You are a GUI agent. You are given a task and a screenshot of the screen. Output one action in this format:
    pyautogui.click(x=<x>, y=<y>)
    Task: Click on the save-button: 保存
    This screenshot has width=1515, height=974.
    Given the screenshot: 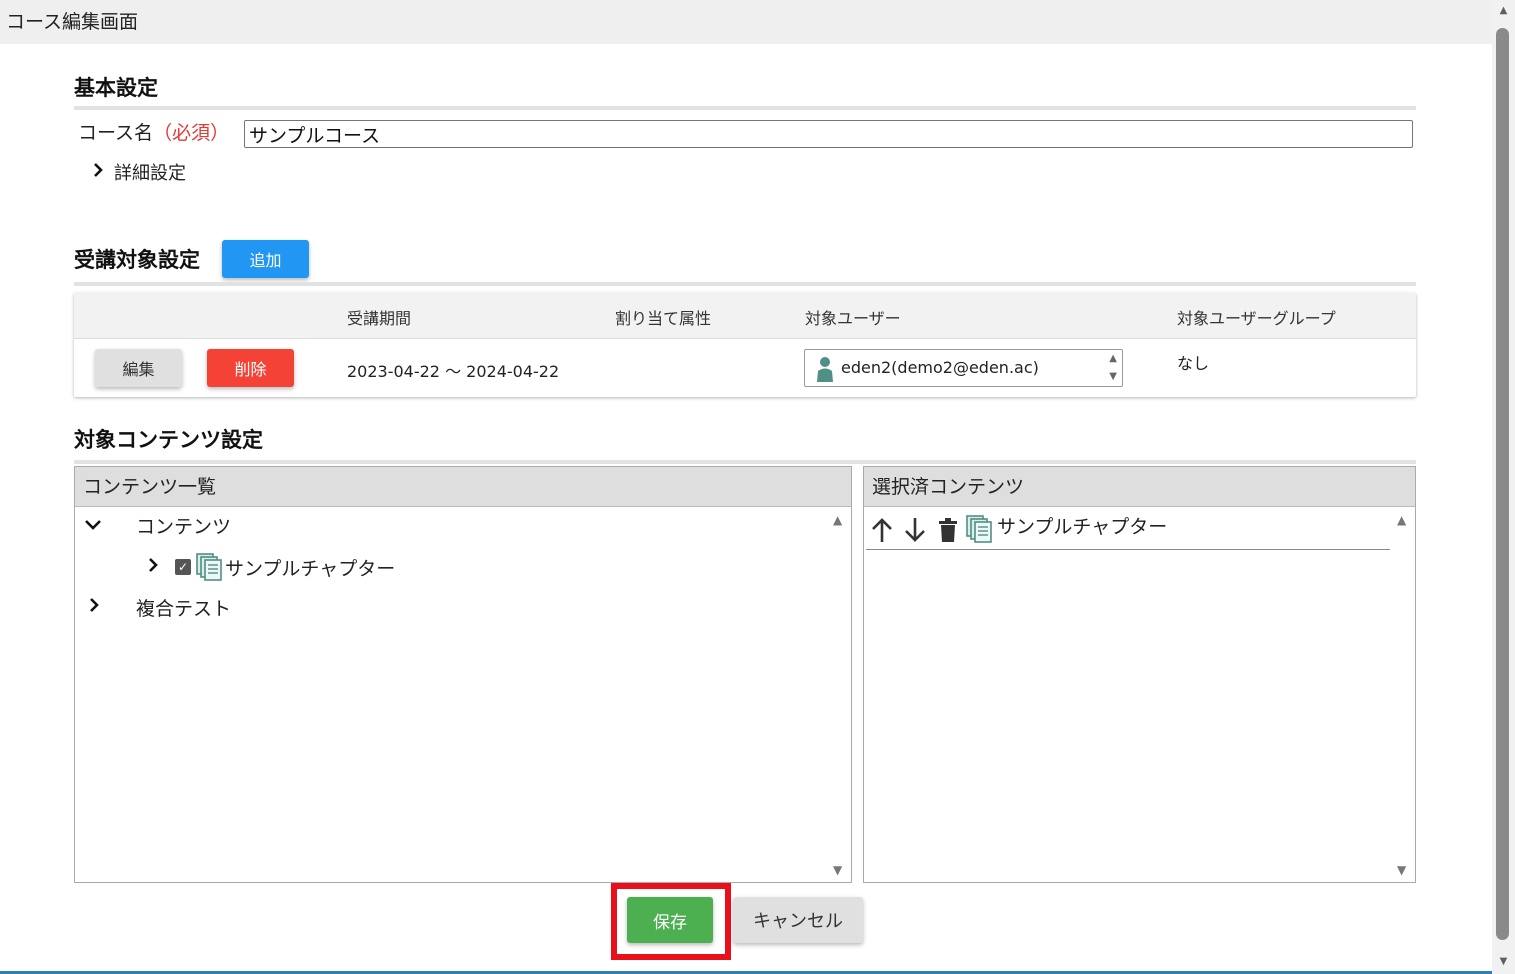 What is the action you would take?
    pyautogui.click(x=670, y=920)
    